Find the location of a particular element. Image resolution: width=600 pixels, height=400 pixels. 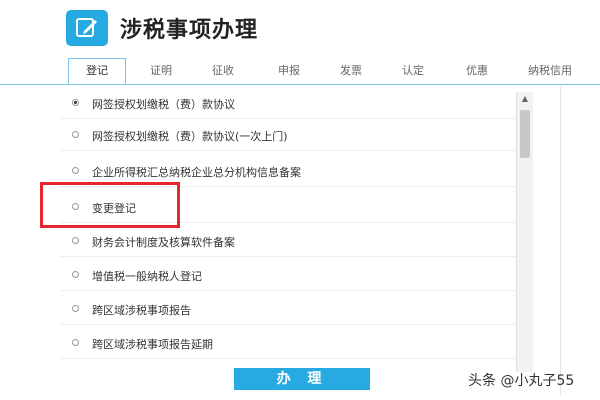

list-item: 财务会计制度及核算软件备案 is located at coordinates (289, 241).